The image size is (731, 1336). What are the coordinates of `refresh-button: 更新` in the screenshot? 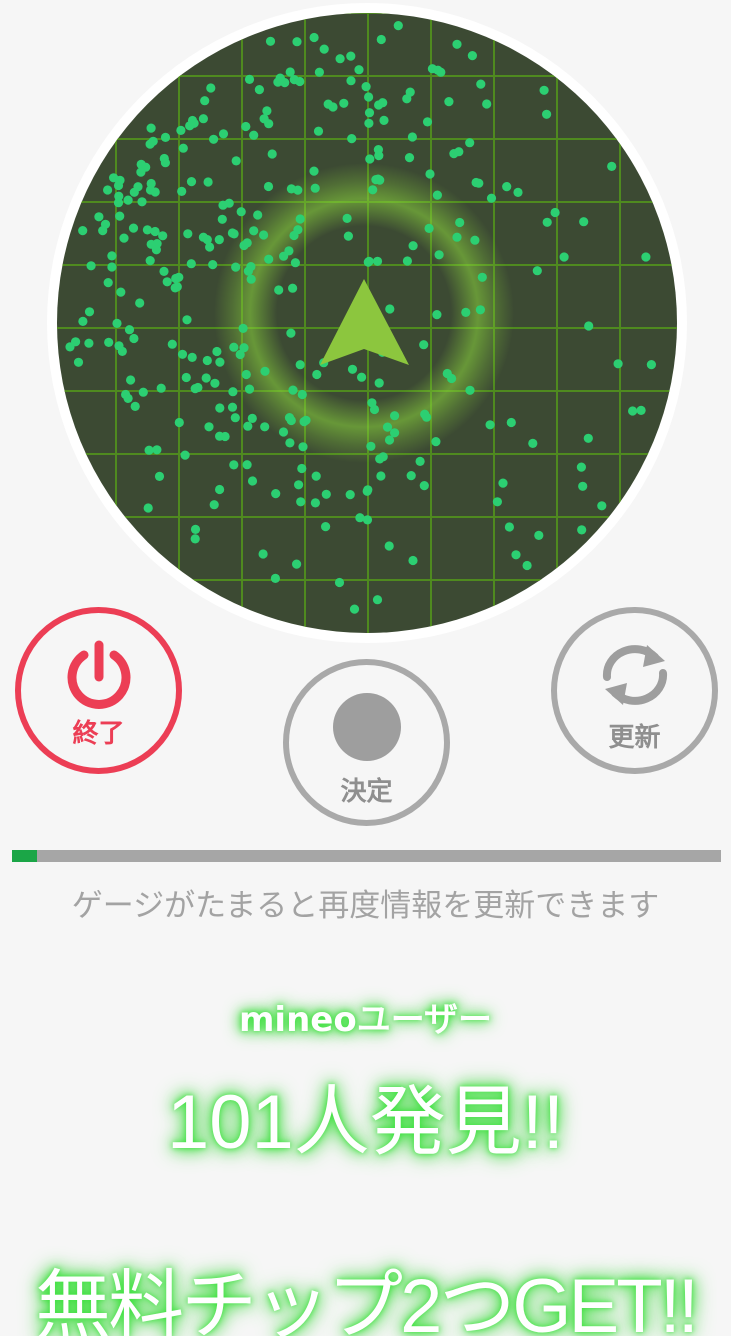 It's located at (634, 690).